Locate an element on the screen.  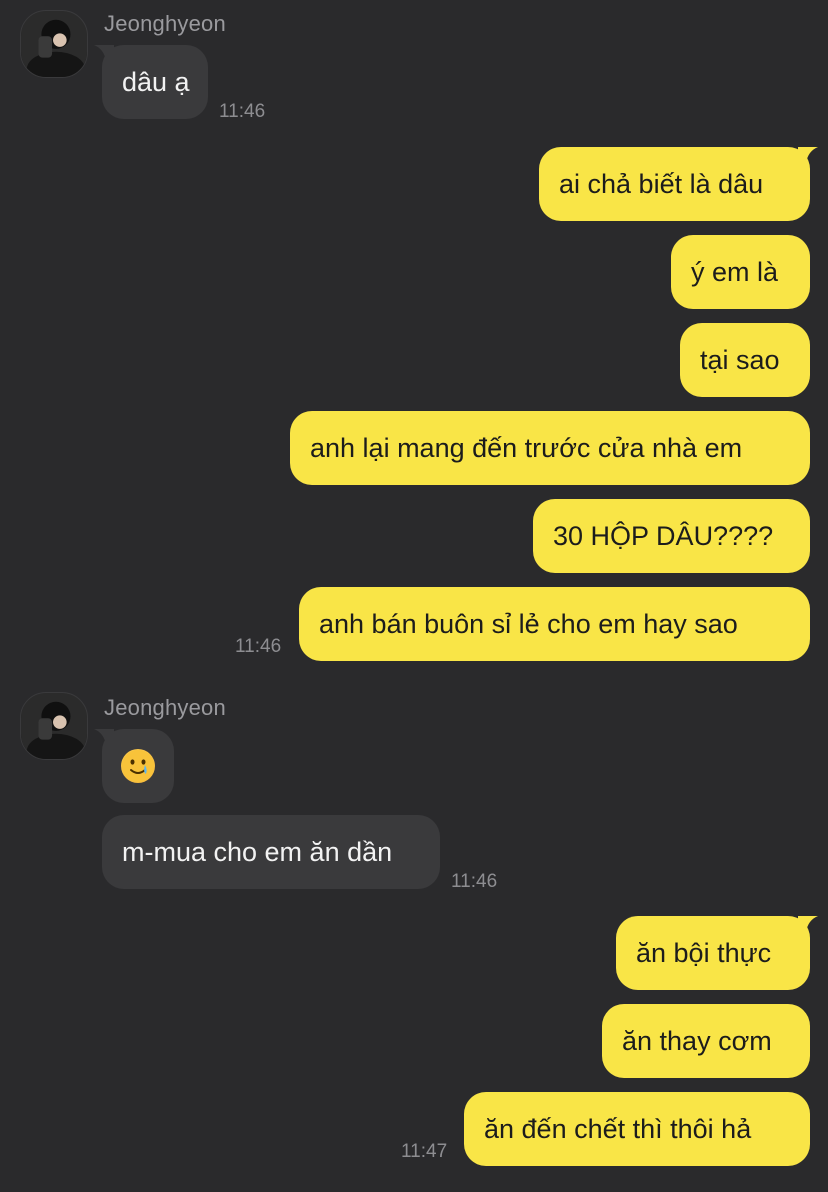
message-bubble-outgoing: ai chả biết là dâu is located at coordinates (674, 184).